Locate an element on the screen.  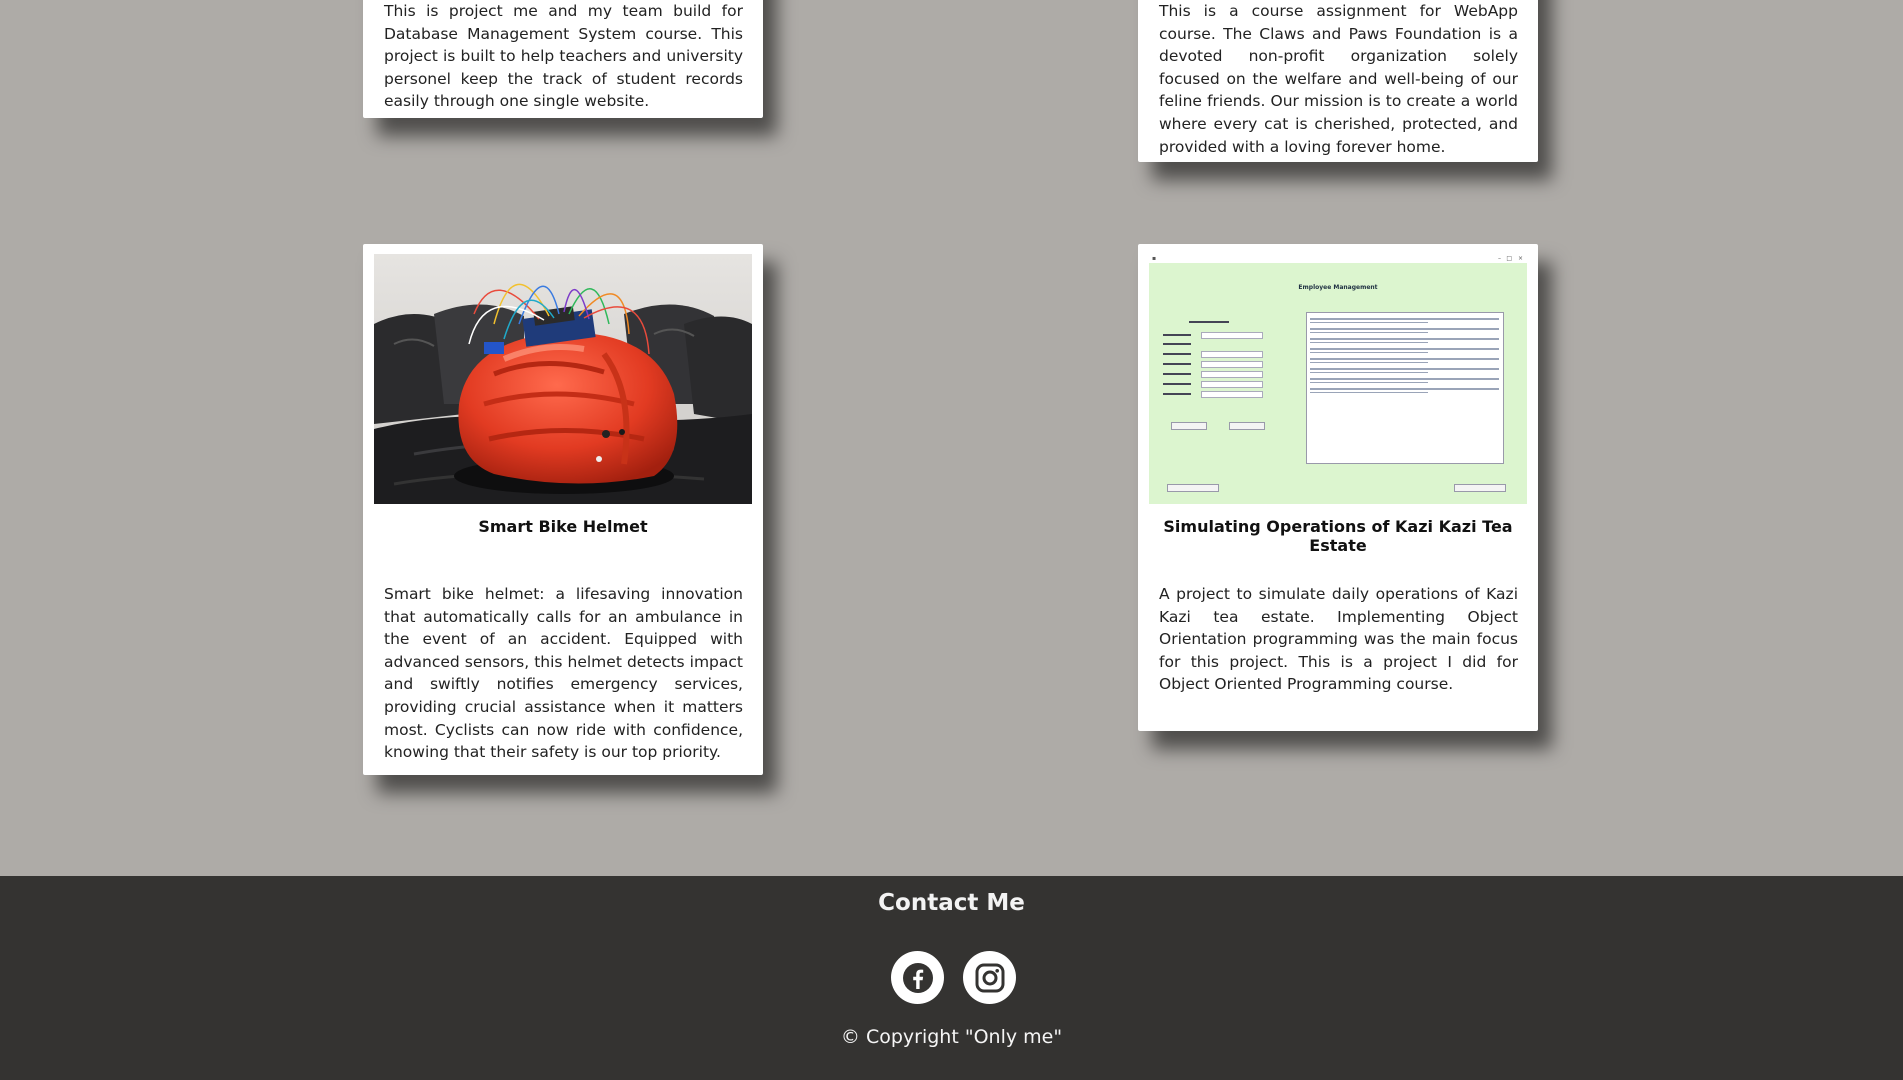
minimize-icon: – is located at coordinates (1499, 258).